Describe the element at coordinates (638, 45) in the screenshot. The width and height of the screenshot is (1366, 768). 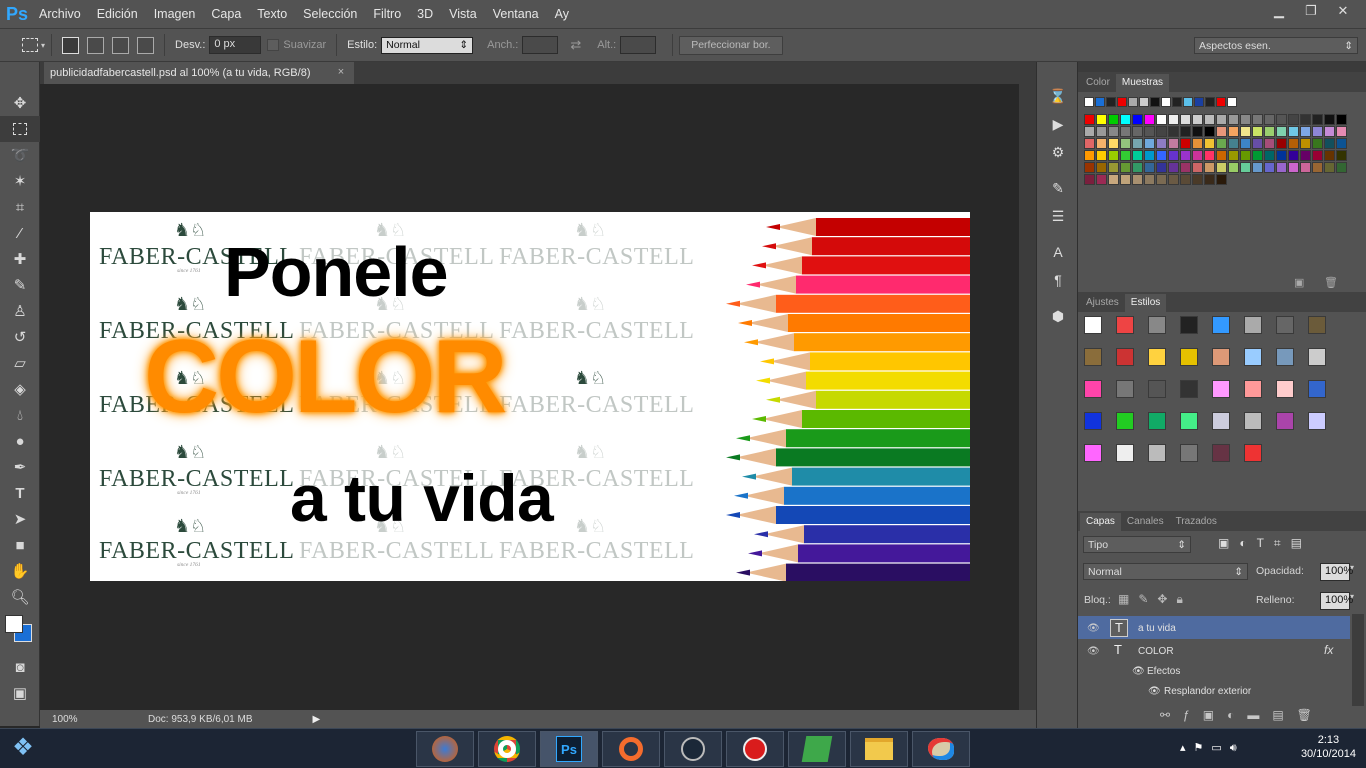
I see `height-input` at that location.